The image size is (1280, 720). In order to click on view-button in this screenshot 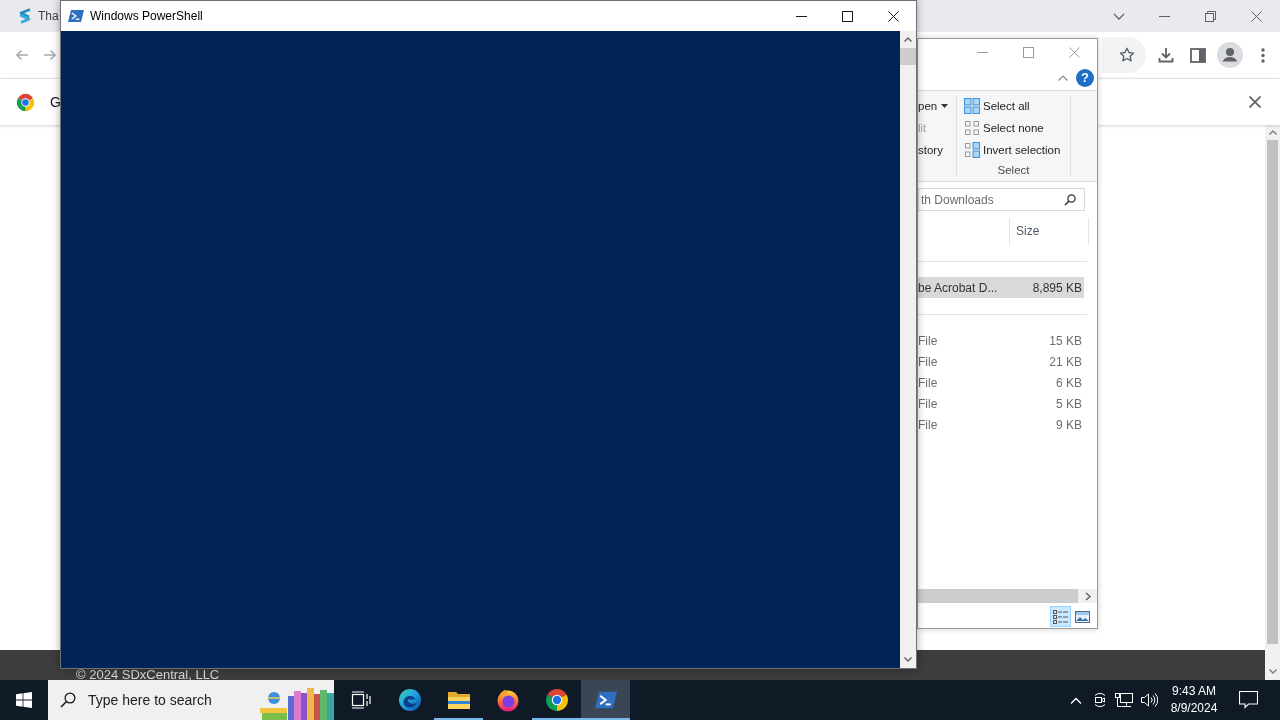, I will do `click(1060, 616)`.